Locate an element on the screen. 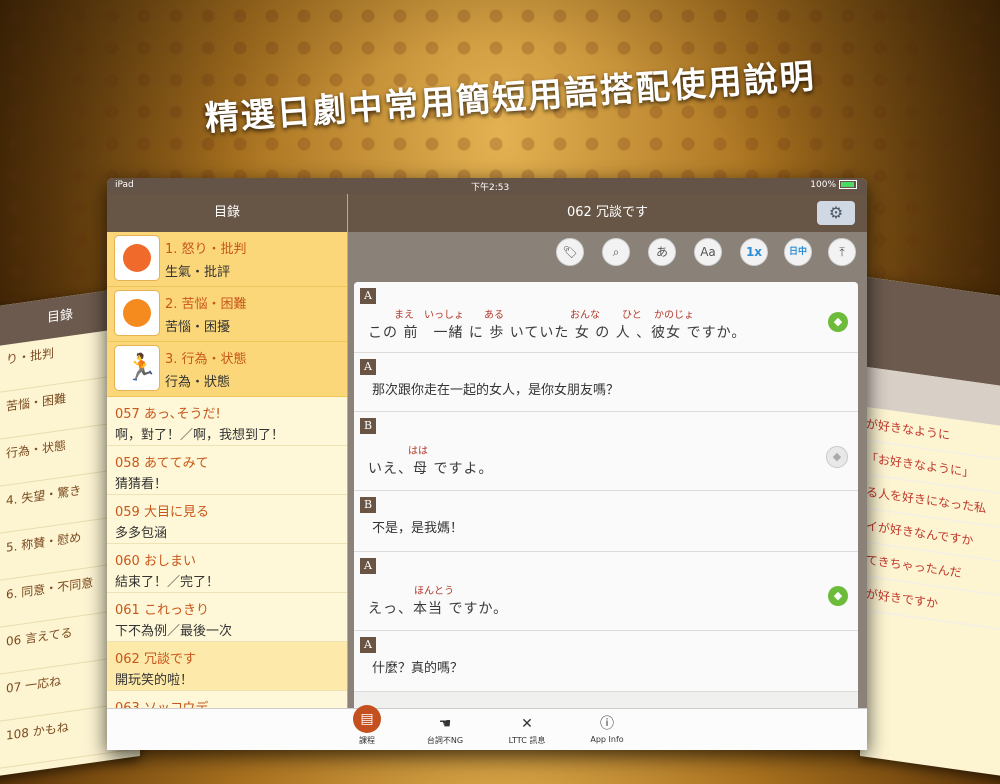  hand-icon: ☚ is located at coordinates (445, 724).